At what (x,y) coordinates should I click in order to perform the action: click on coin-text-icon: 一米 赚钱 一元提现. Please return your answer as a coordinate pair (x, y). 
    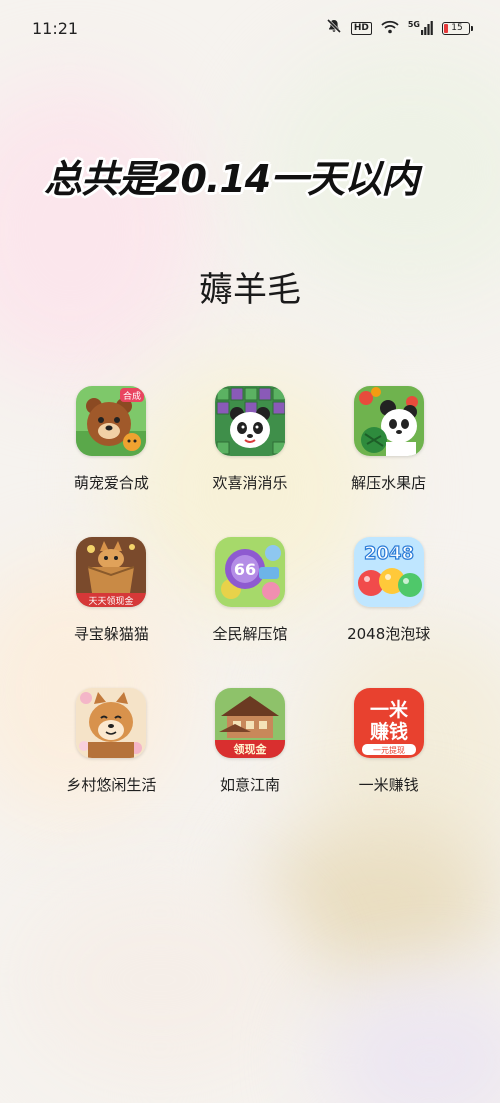
    Looking at the image, I should click on (388, 723).